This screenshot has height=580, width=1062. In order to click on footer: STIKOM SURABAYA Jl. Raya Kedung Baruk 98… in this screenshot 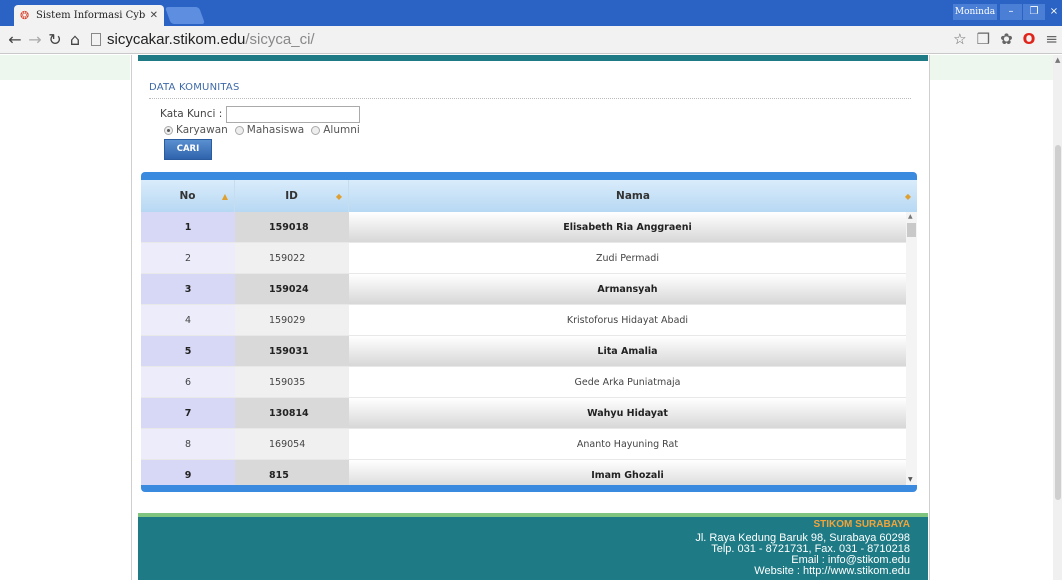, I will do `click(533, 548)`.